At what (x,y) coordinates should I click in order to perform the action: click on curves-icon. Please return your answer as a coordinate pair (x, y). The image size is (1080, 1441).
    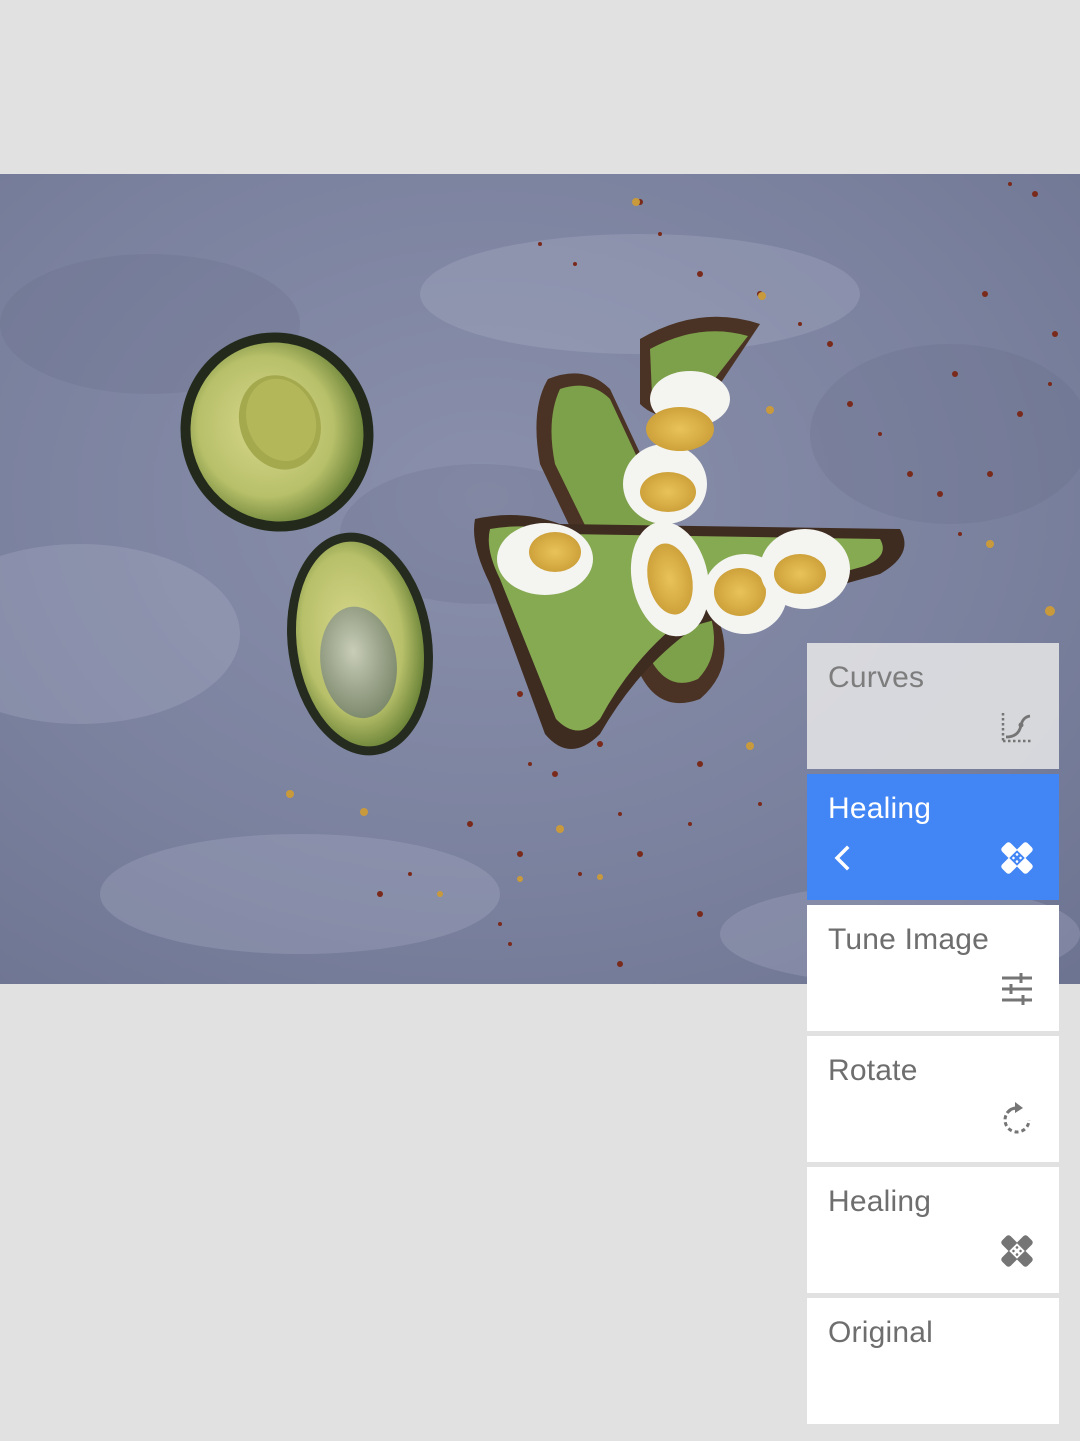
    Looking at the image, I should click on (1016, 728).